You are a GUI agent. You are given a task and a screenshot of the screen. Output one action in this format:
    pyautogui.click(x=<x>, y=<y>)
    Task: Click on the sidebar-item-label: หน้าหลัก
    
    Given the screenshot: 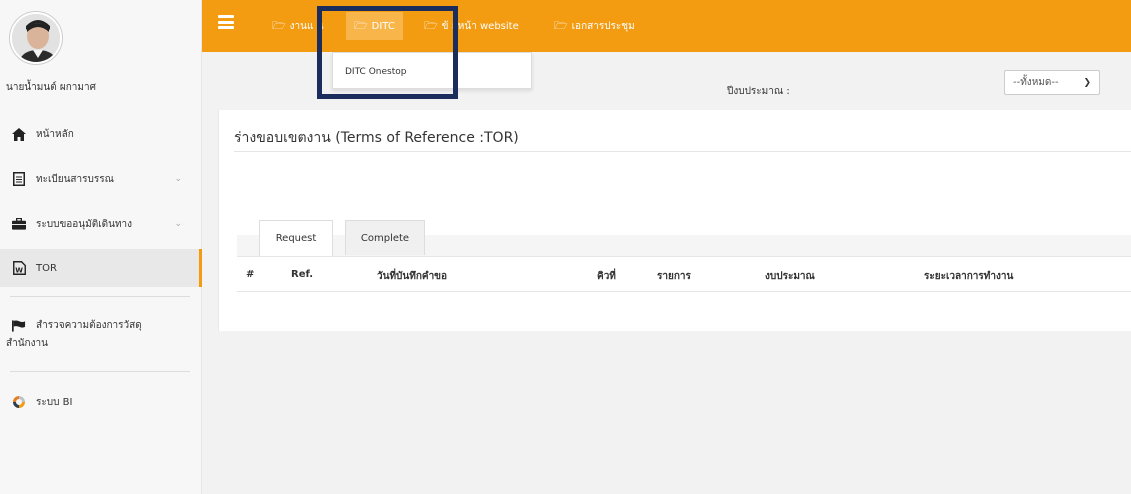 What is the action you would take?
    pyautogui.click(x=55, y=134)
    